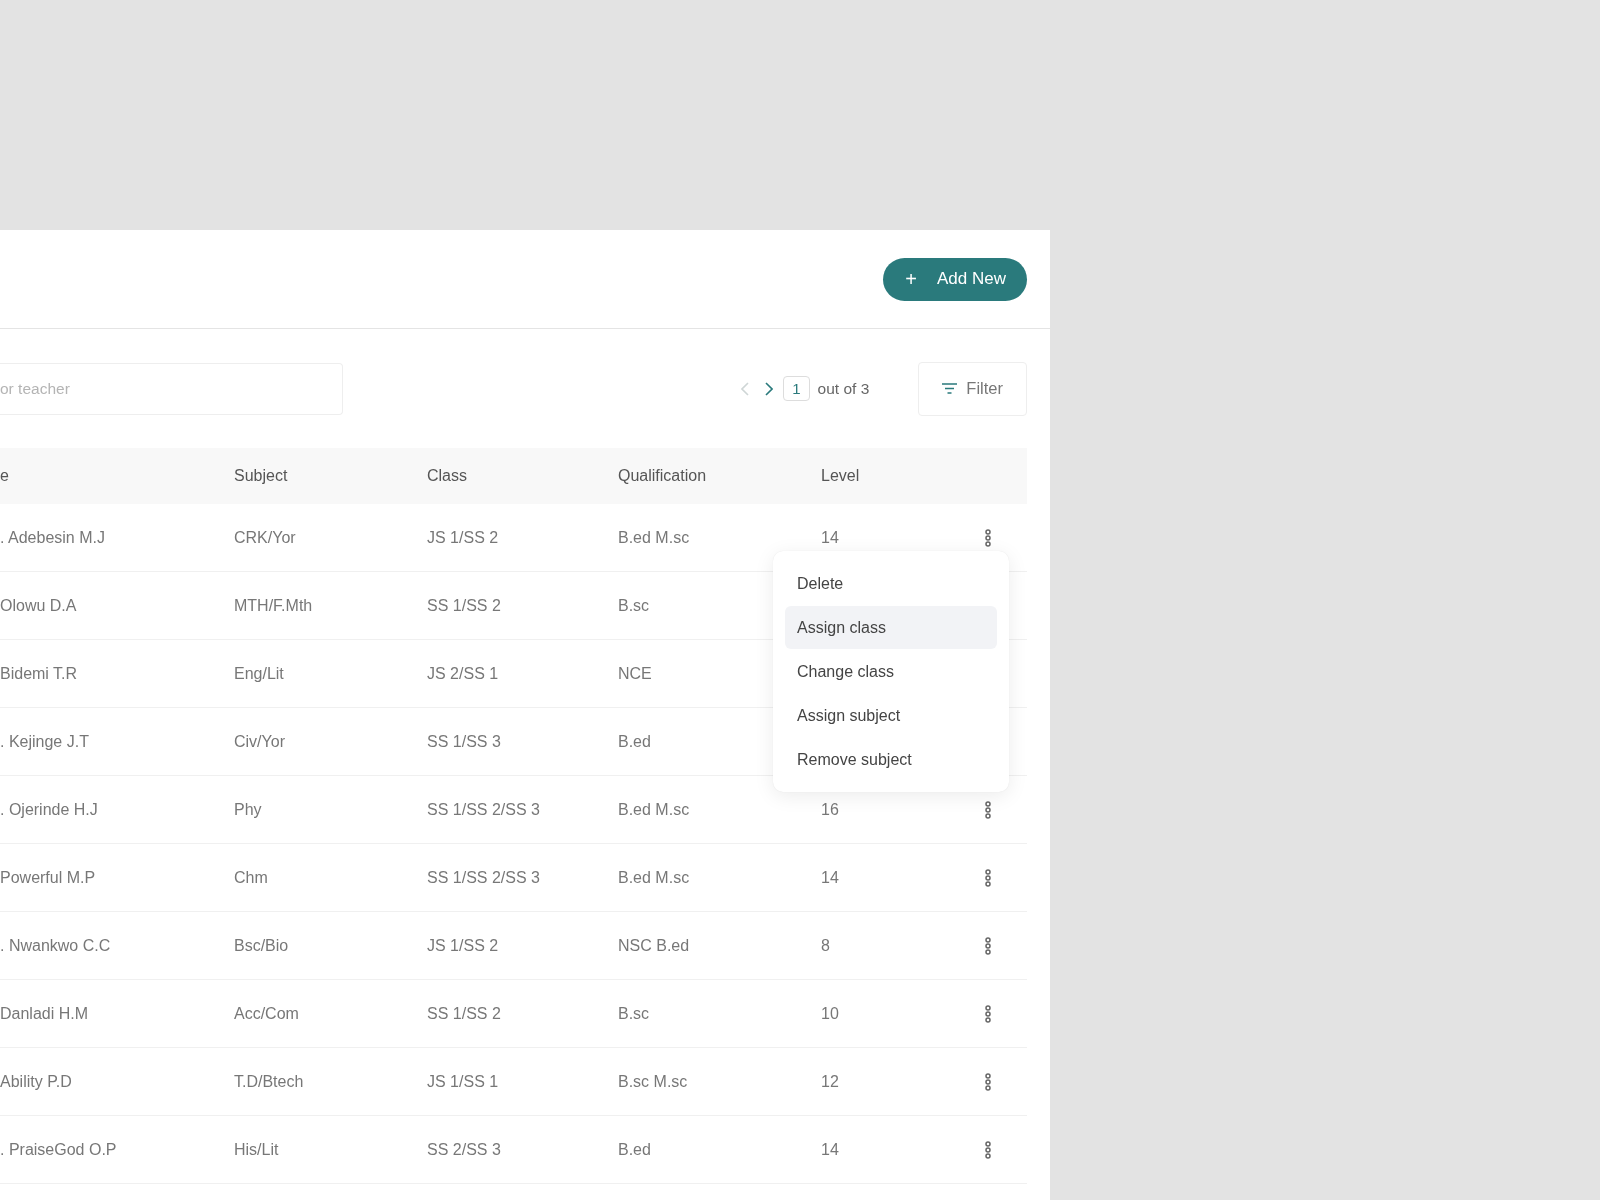 This screenshot has height=1200, width=1600. Describe the element at coordinates (843, 388) in the screenshot. I see `page-total: out of 3` at that location.